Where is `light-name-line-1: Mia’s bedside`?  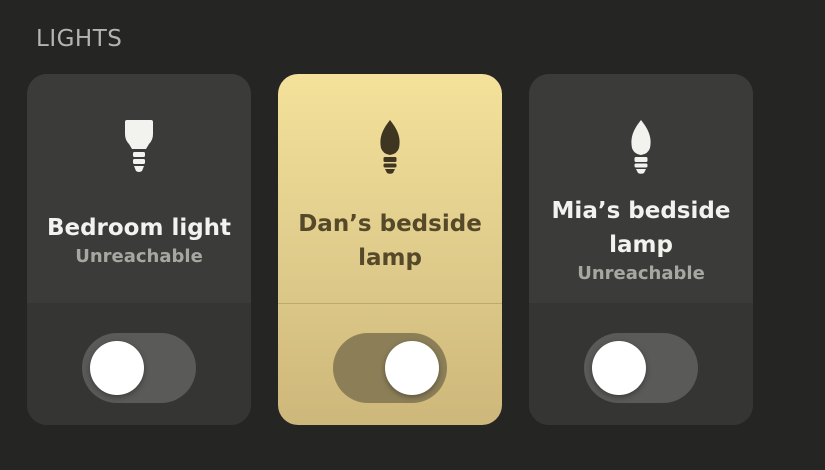
light-name-line-1: Mia’s bedside is located at coordinates (641, 211).